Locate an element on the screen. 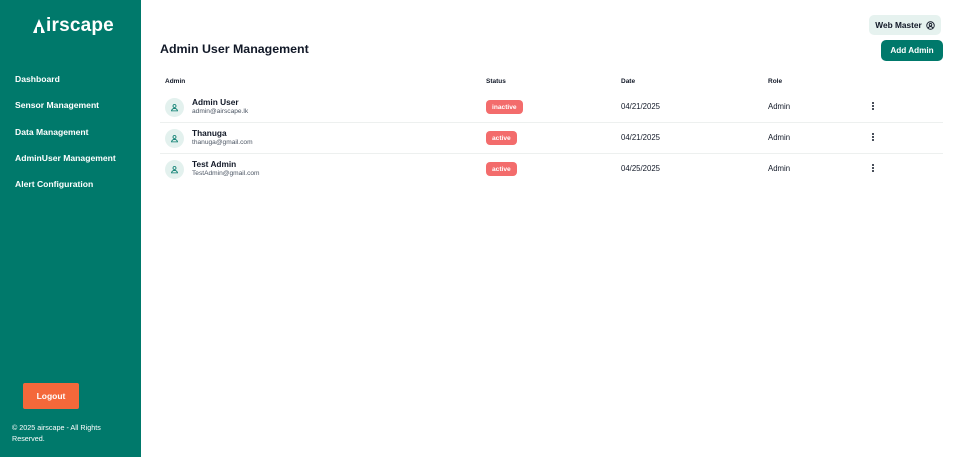 Image resolution: width=964 pixels, height=457 pixels. date-cell: 04/25/2025 is located at coordinates (641, 168).